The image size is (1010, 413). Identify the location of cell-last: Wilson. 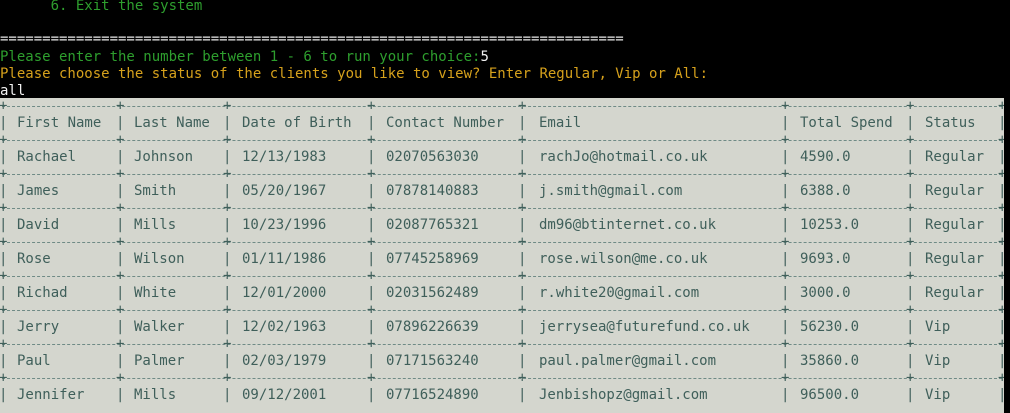
(159, 259).